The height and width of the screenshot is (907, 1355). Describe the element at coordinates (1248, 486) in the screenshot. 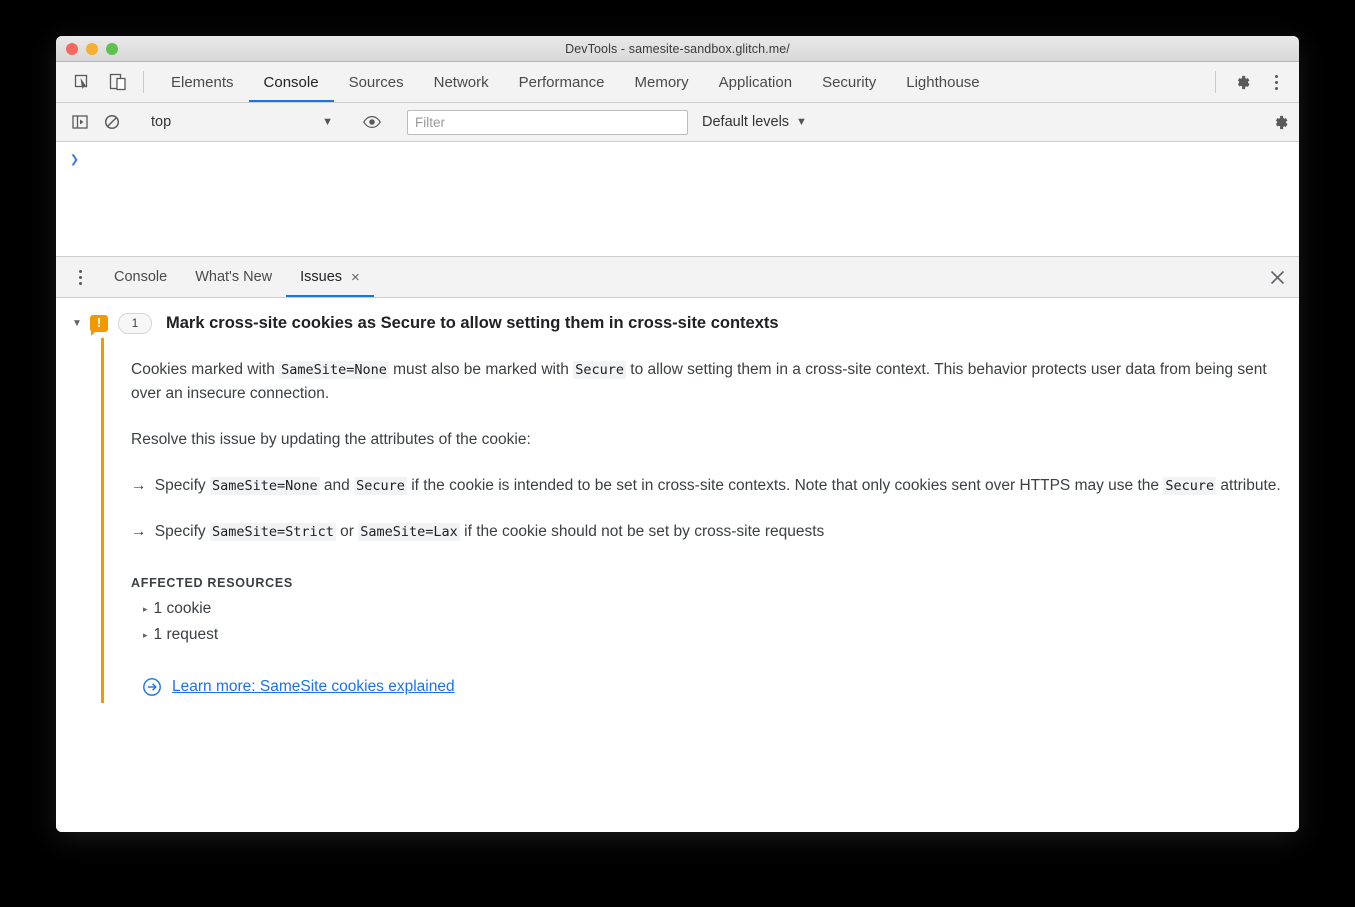

I see `b1-text-4: attribute.` at that location.